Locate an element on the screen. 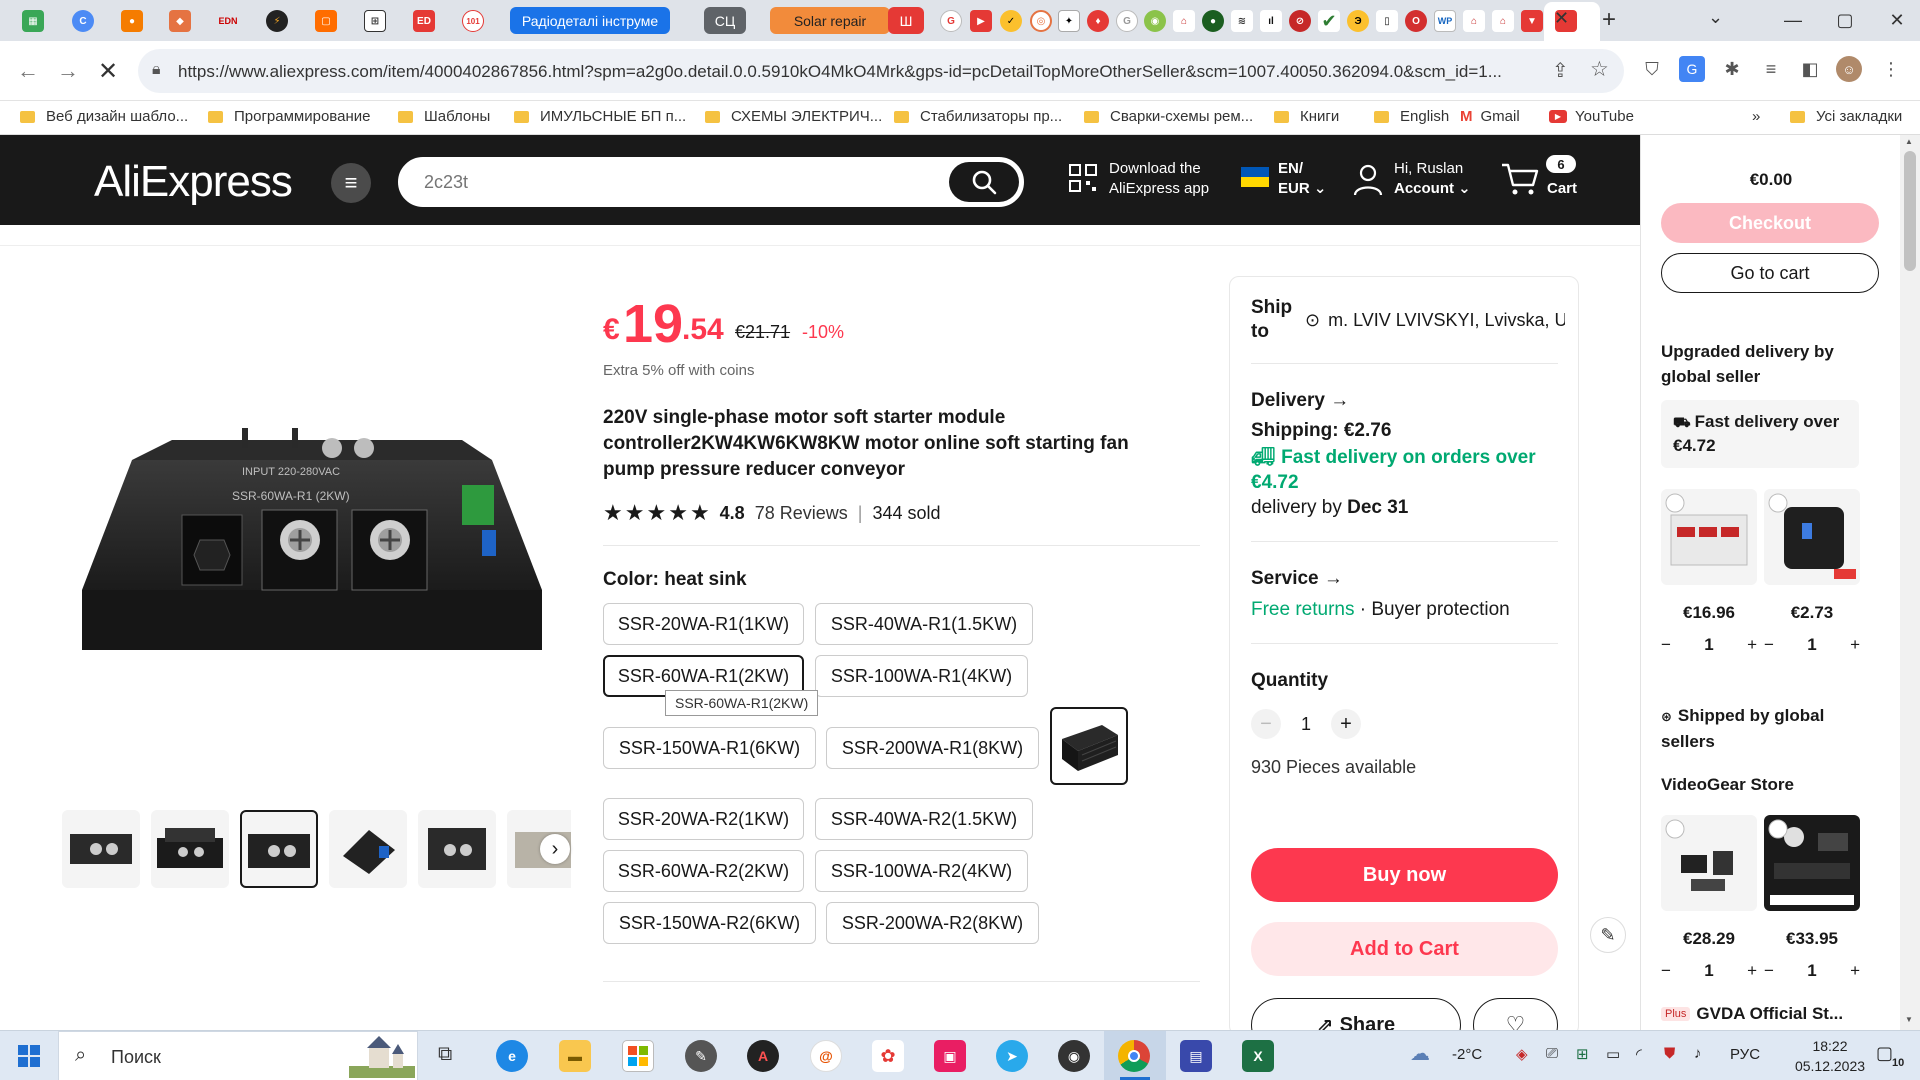 The height and width of the screenshot is (1080, 1920). tab-favicon: ⚡ is located at coordinates (277, 21).